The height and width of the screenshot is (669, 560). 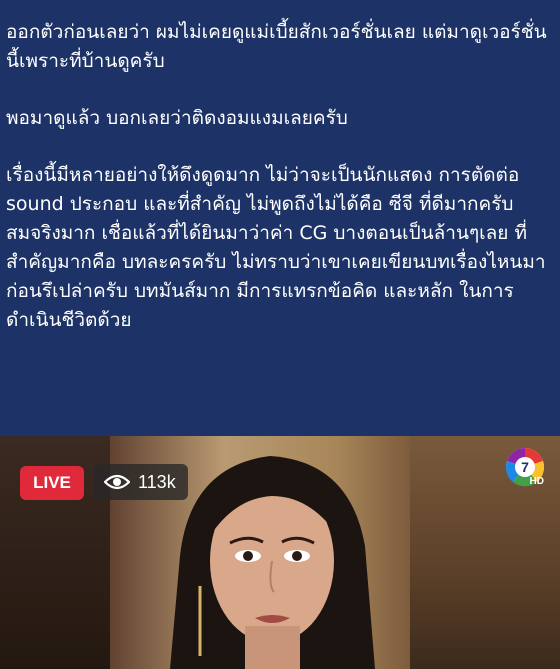 I want to click on live-badge: LIVE, so click(x=52, y=483).